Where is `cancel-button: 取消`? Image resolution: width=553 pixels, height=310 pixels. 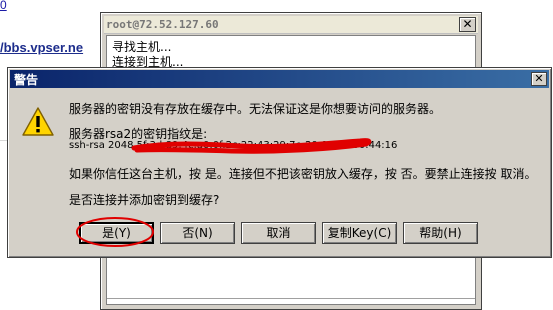 cancel-button: 取消 is located at coordinates (278, 233).